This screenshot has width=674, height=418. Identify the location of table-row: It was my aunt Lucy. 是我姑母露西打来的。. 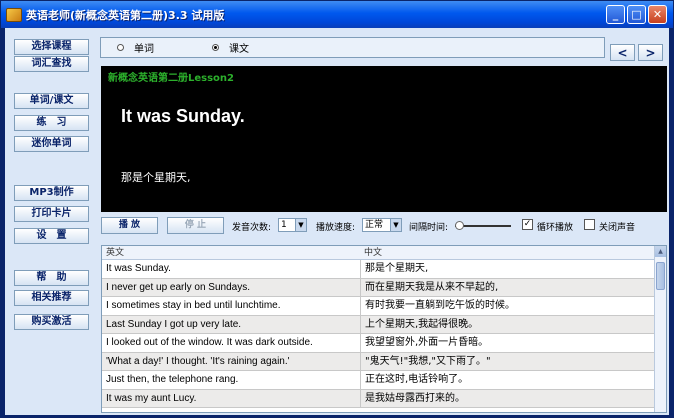
(384, 398).